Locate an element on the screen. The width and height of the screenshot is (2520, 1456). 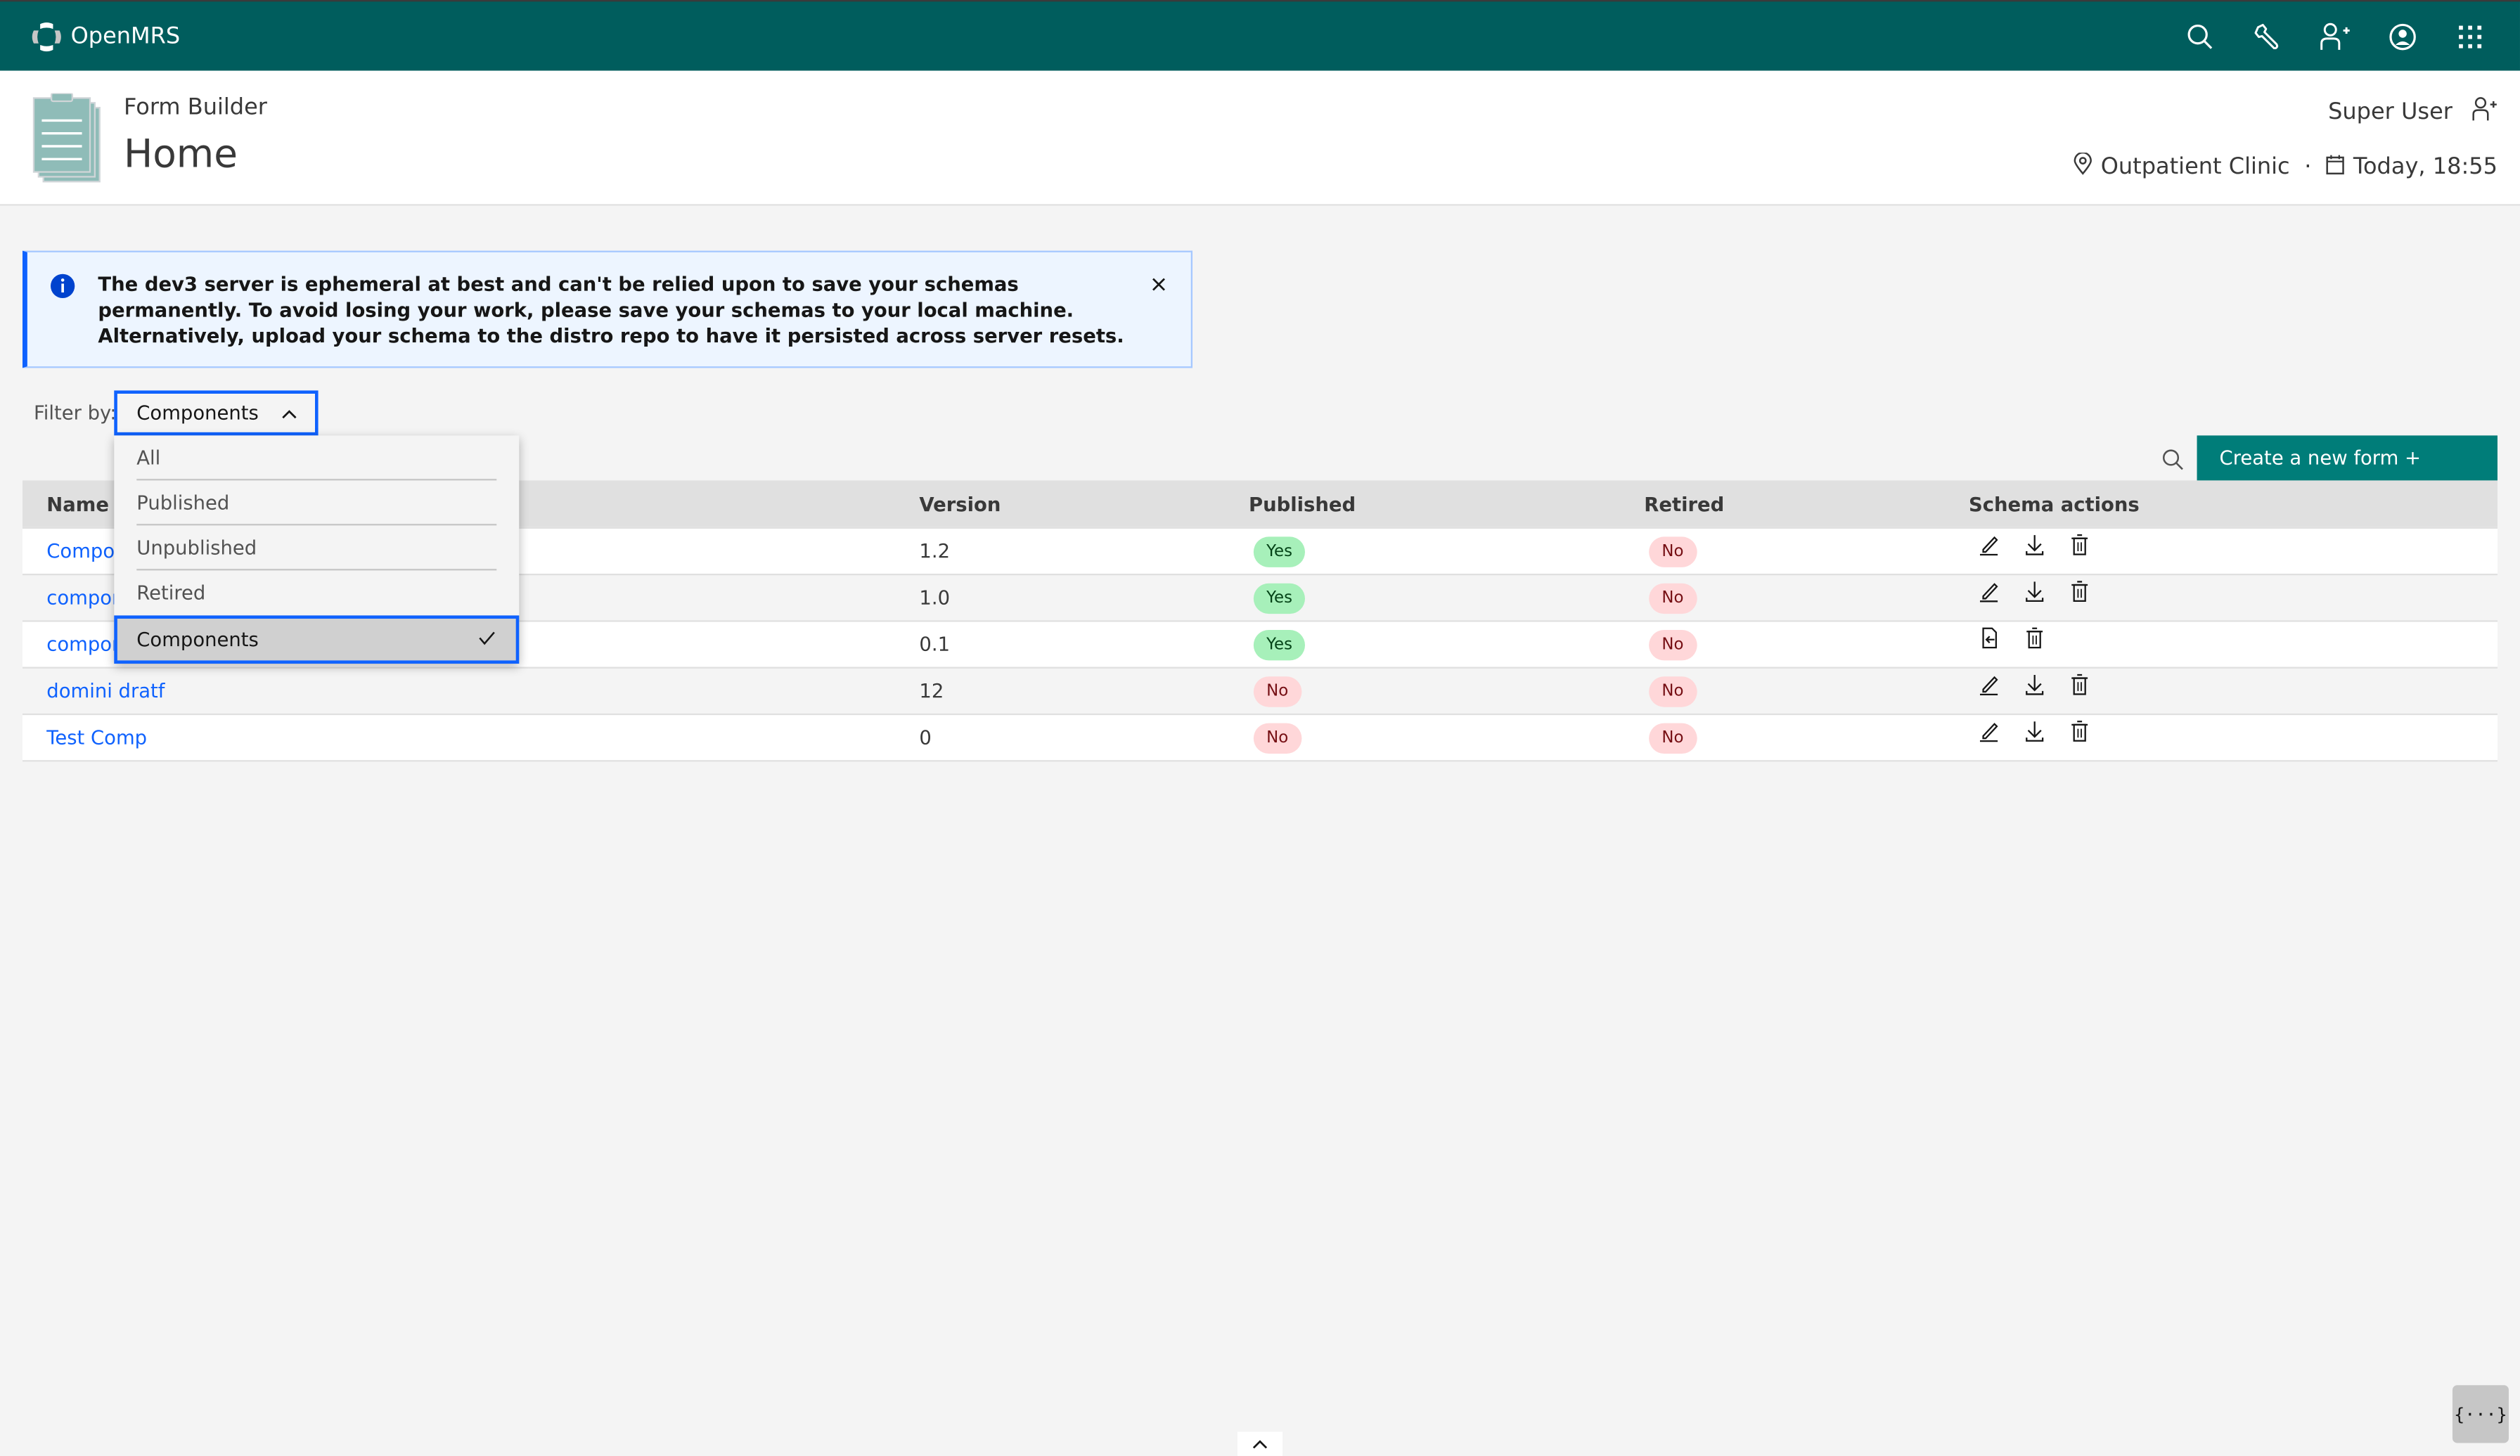
user-info: Super User is located at coordinates (2413, 112).